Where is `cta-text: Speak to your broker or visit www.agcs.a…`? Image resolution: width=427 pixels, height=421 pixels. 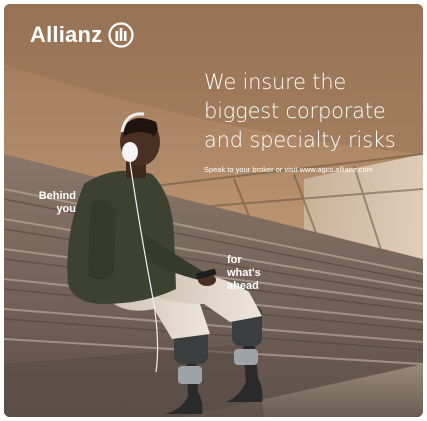 cta-text: Speak to your broker or visit www.agcs.a… is located at coordinates (288, 169).